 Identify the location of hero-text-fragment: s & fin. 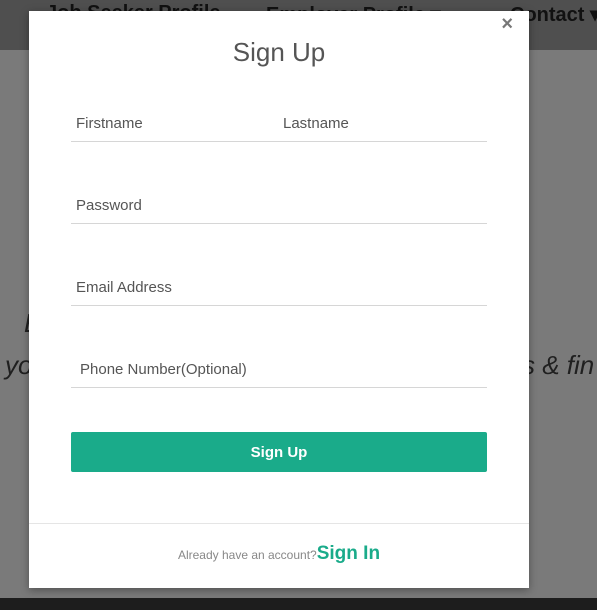
(558, 365).